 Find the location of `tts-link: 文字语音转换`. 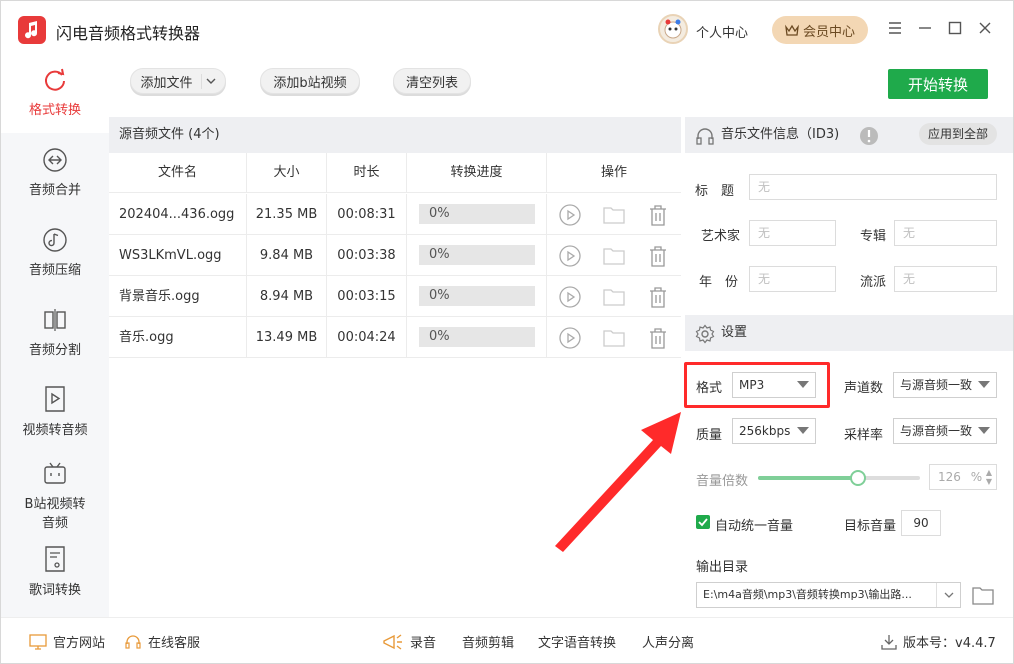

tts-link: 文字语音转换 is located at coordinates (577, 641).